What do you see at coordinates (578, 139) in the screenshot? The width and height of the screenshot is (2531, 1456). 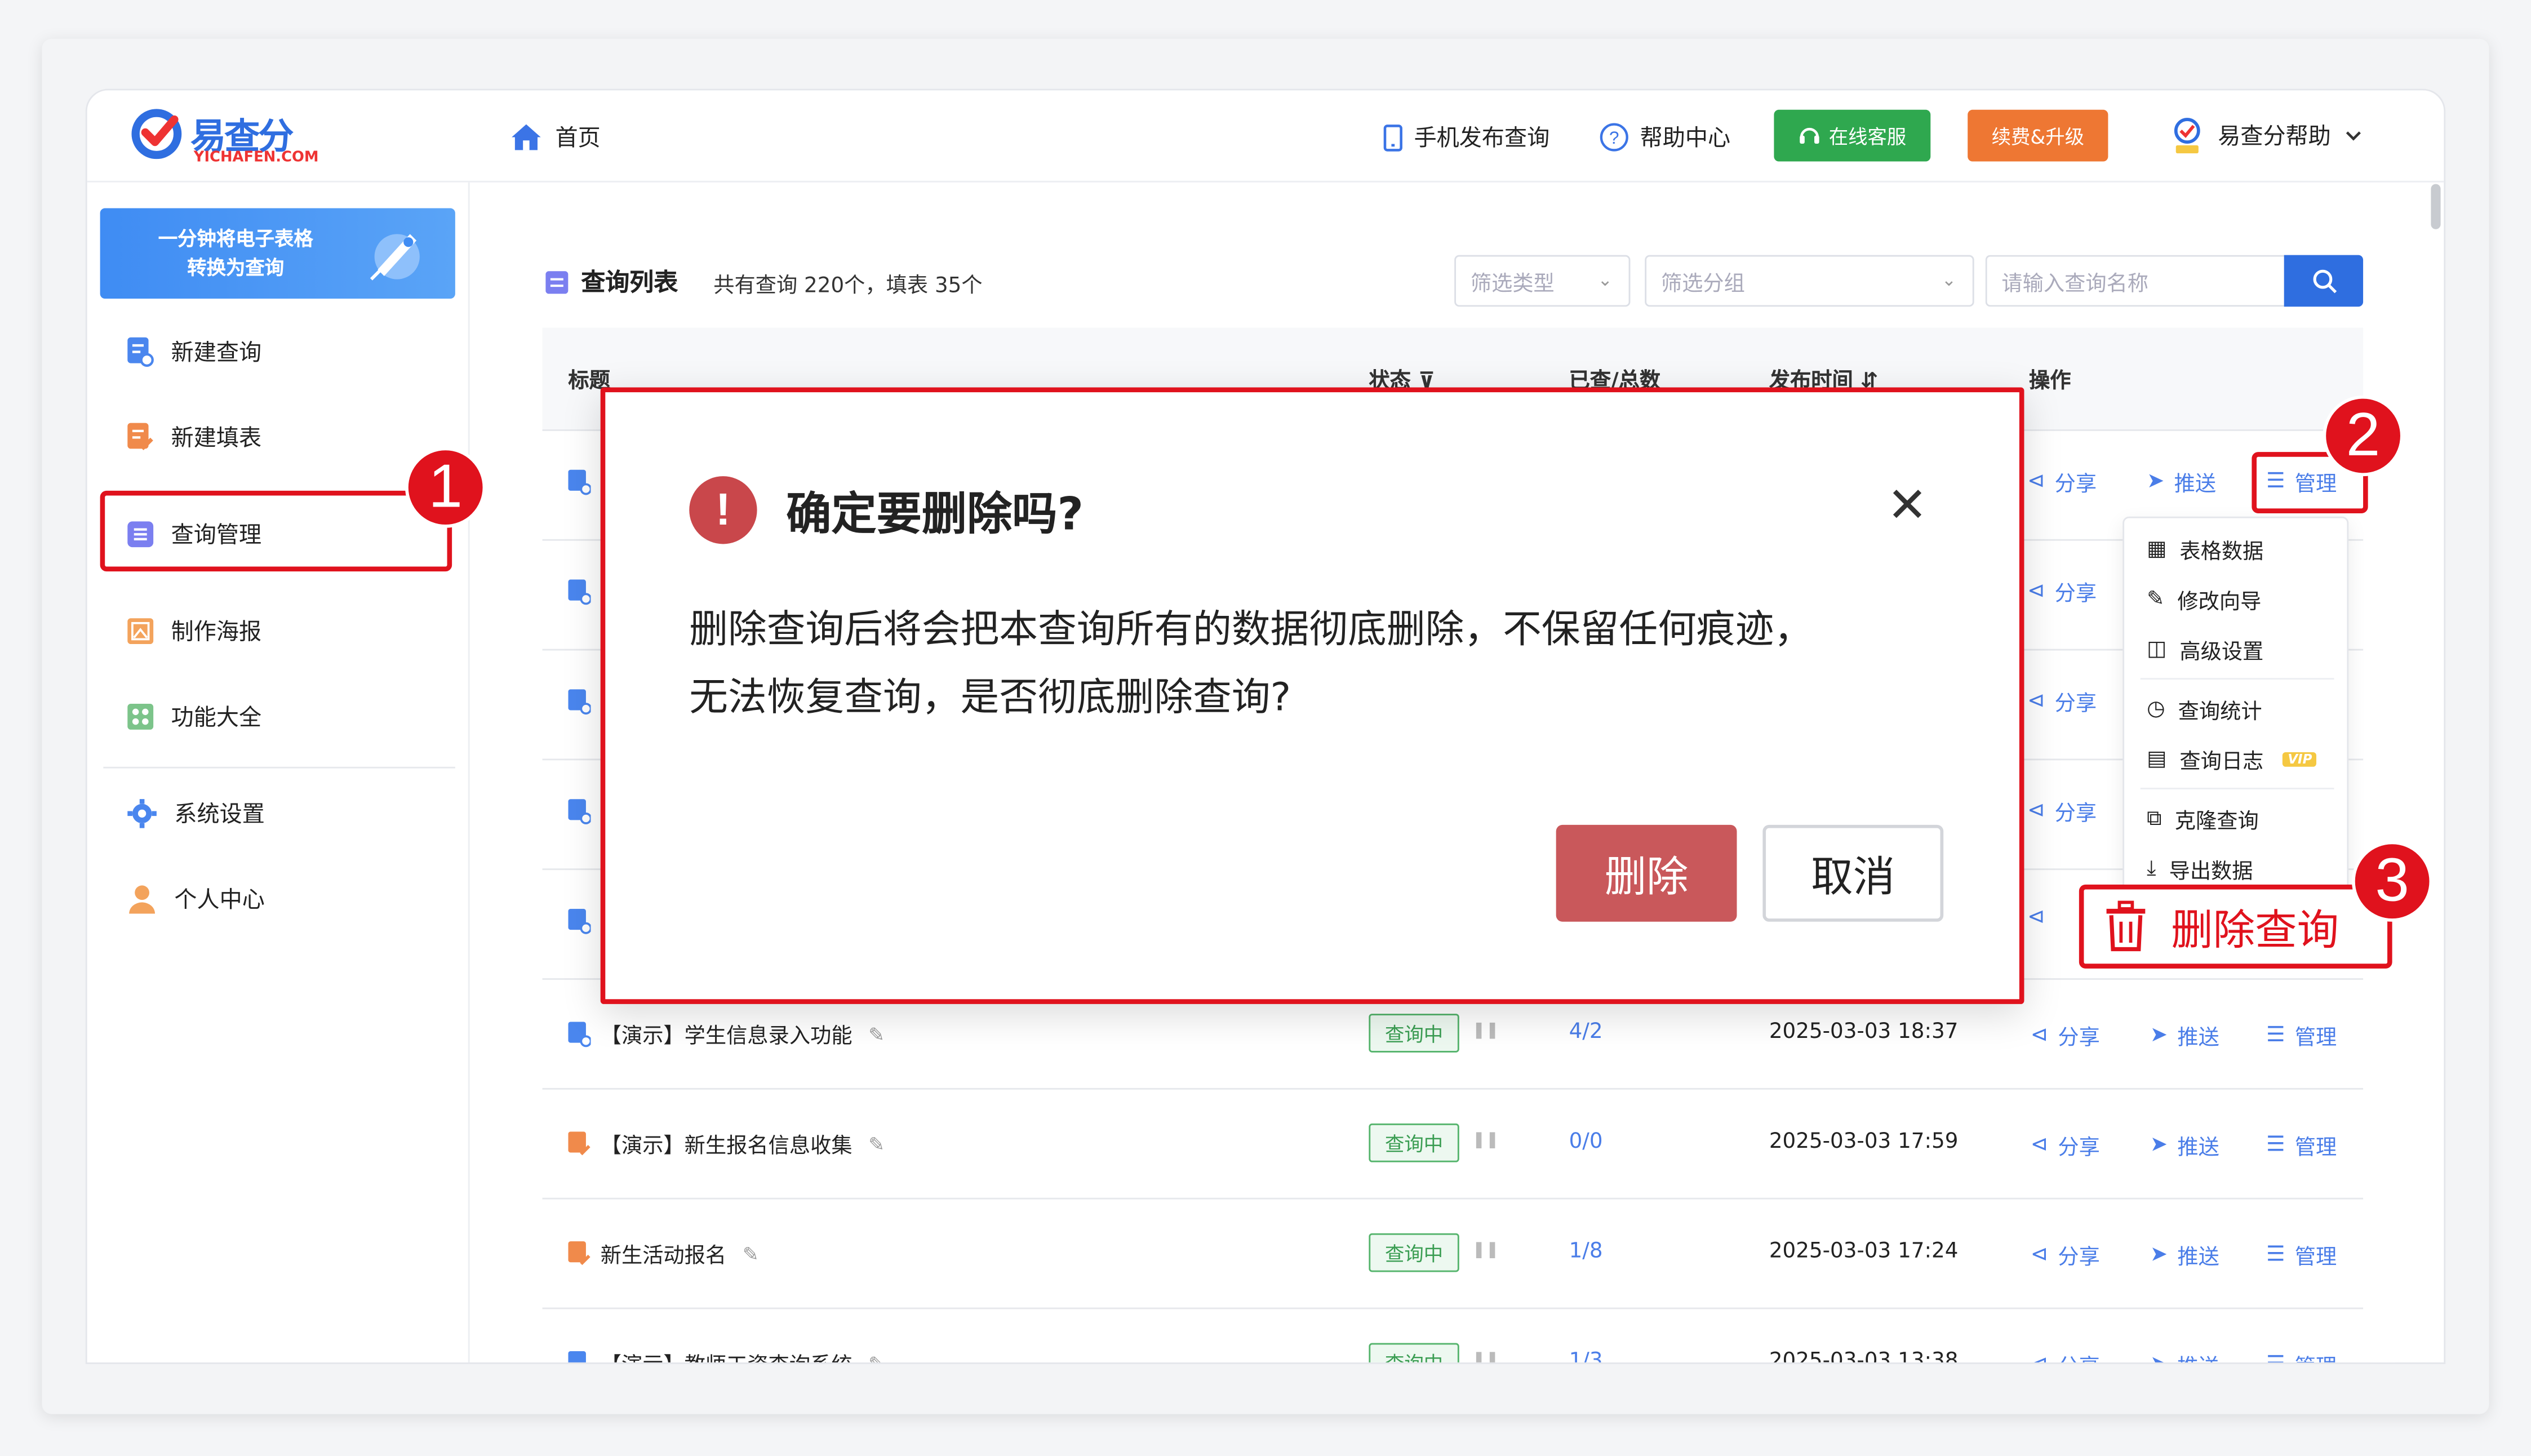 I see `nav-home-label: 首页` at bounding box center [578, 139].